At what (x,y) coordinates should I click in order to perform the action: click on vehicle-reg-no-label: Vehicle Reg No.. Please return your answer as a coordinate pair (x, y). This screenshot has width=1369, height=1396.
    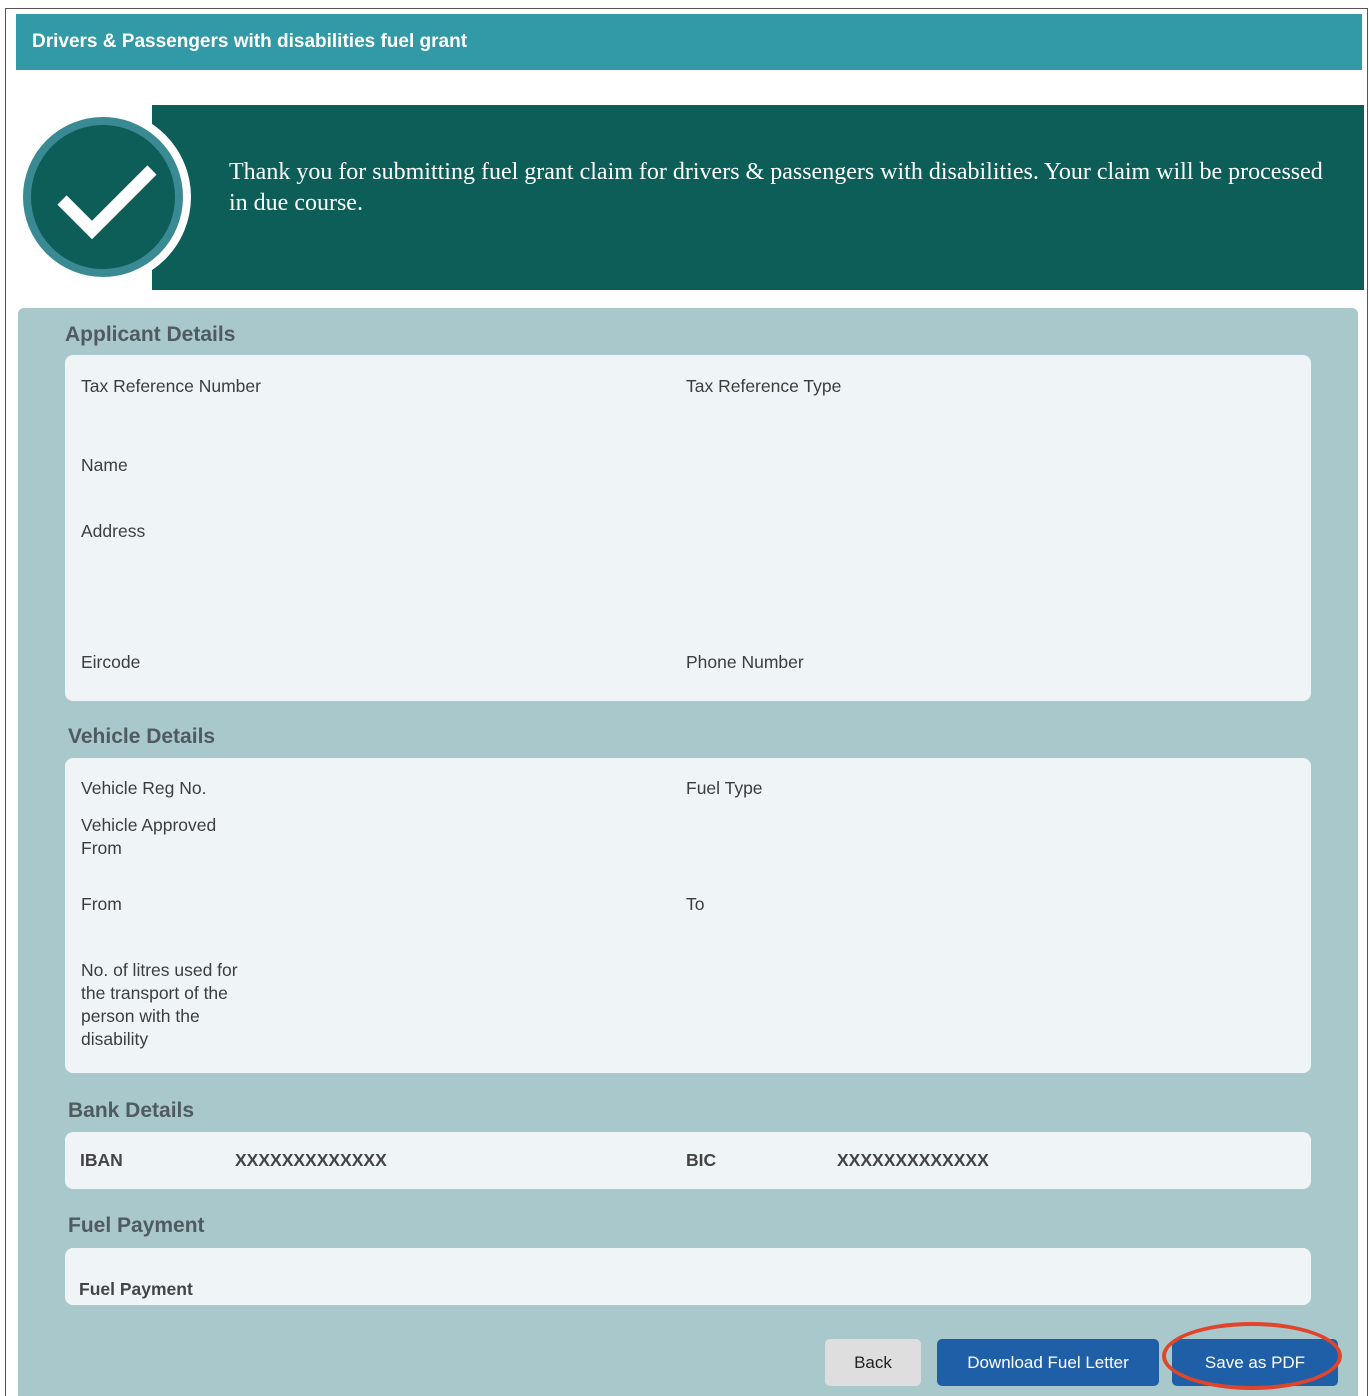
    Looking at the image, I should click on (144, 788).